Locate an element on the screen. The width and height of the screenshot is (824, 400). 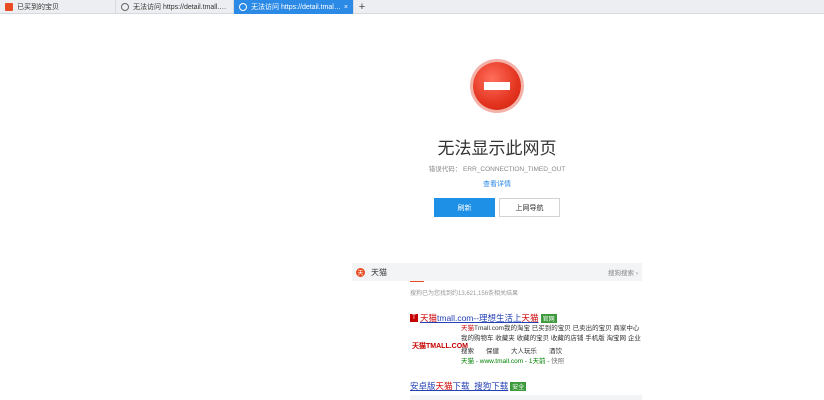
tab-error-1: 无法访问 https://detail.tmall.com/it is located at coordinates (175, 7).